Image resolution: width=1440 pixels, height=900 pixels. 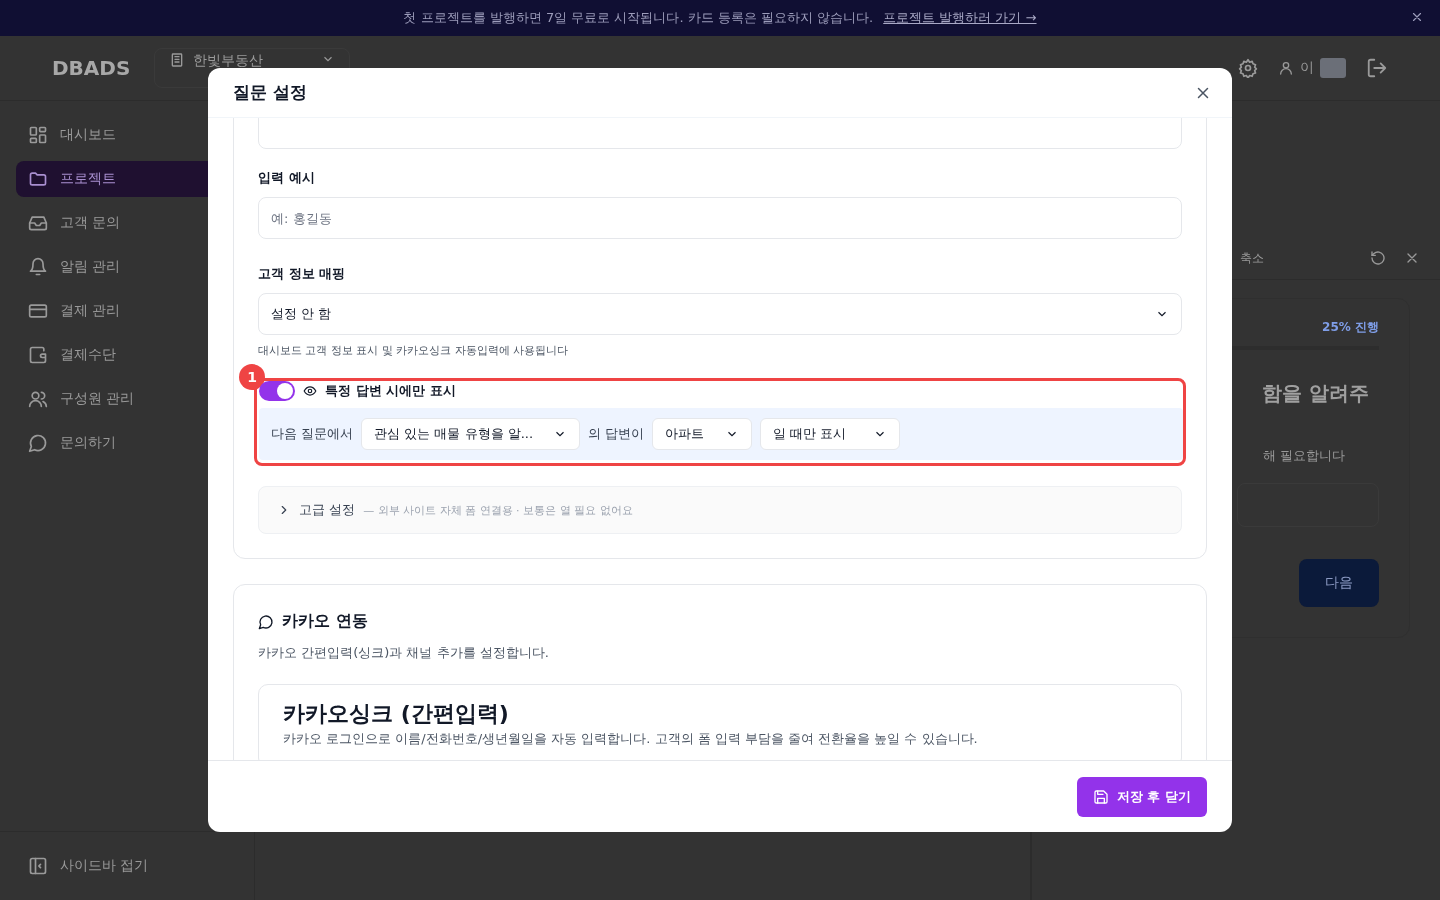 I want to click on logo: DBADS, so click(x=91, y=68).